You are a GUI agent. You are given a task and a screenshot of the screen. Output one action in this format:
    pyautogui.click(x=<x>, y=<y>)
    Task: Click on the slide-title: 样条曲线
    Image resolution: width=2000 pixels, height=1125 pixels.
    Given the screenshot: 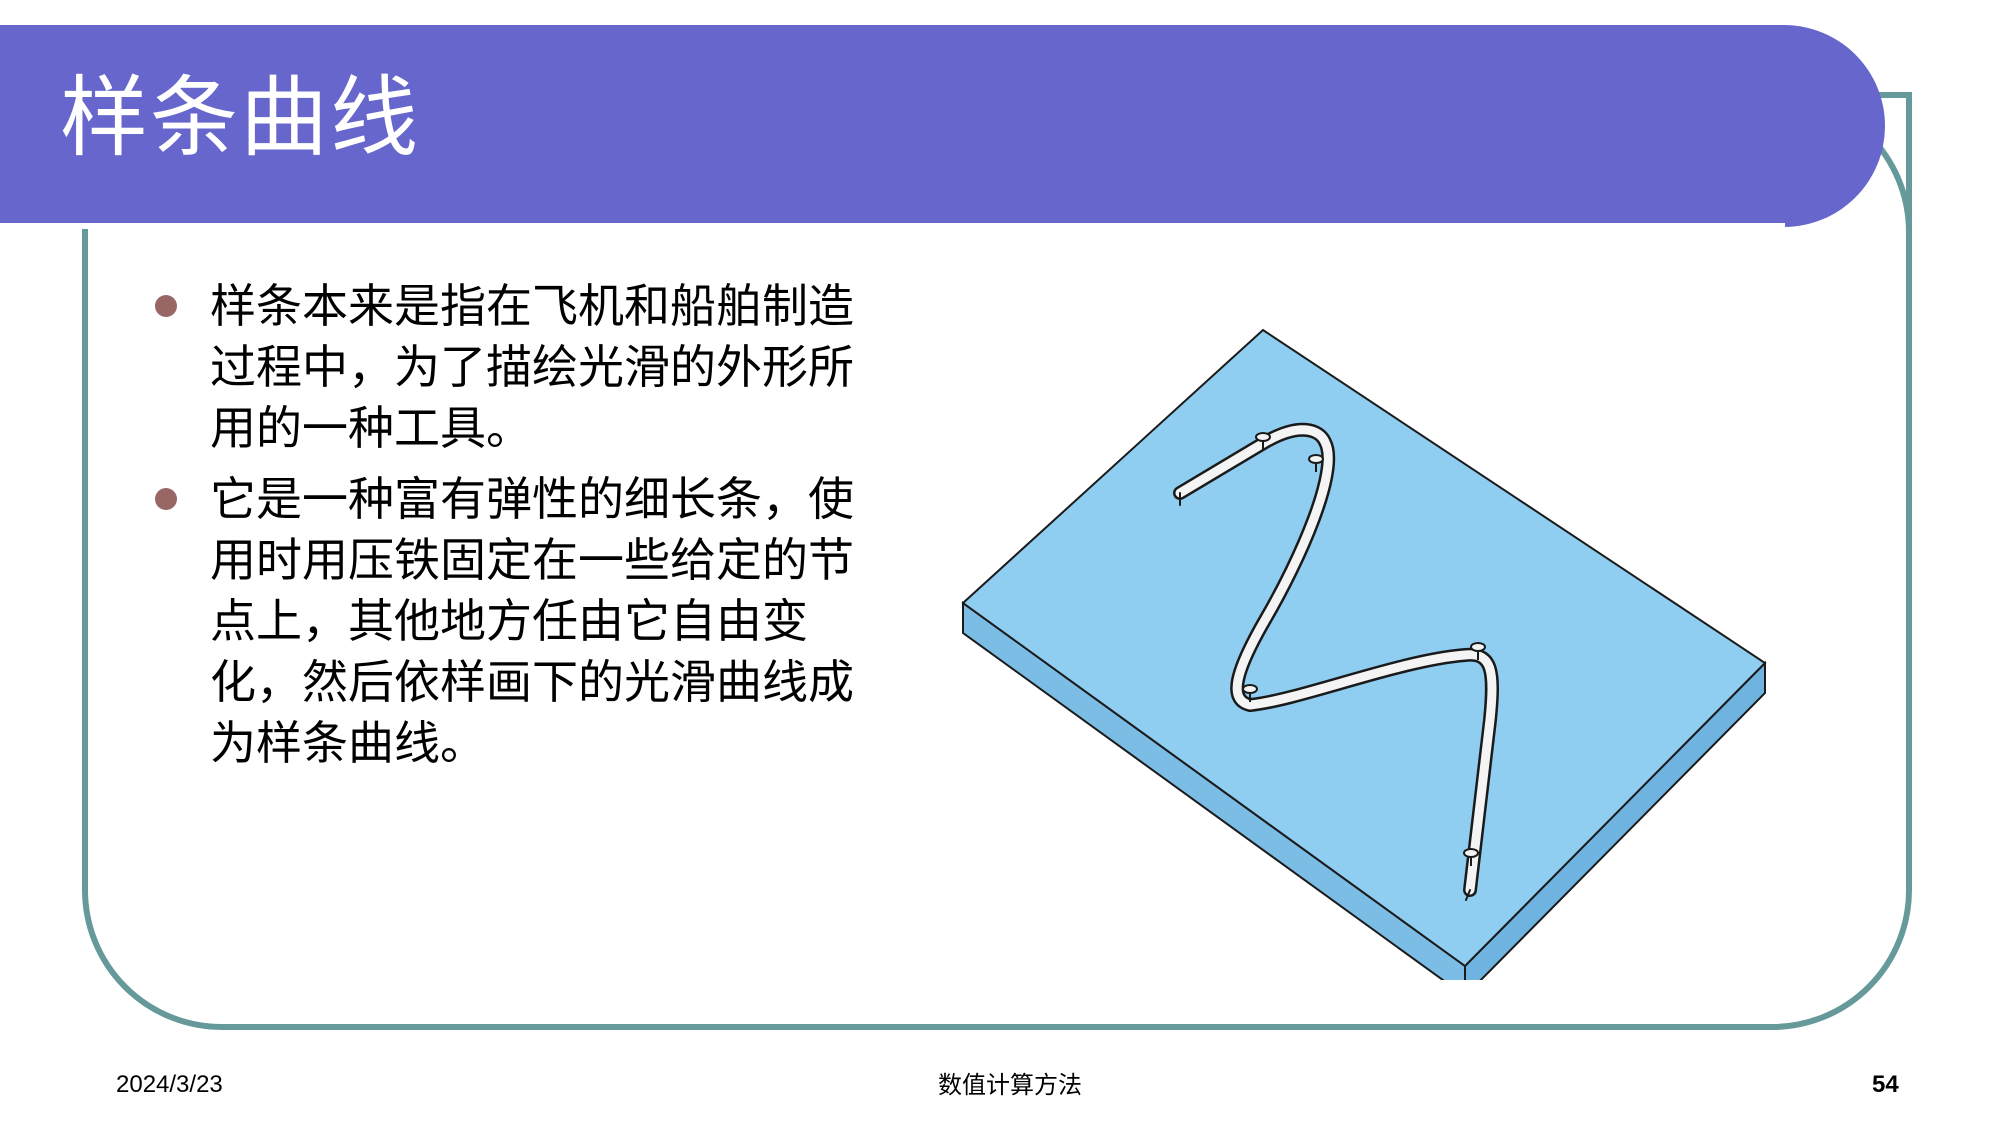 What is the action you would take?
    pyautogui.click(x=240, y=117)
    